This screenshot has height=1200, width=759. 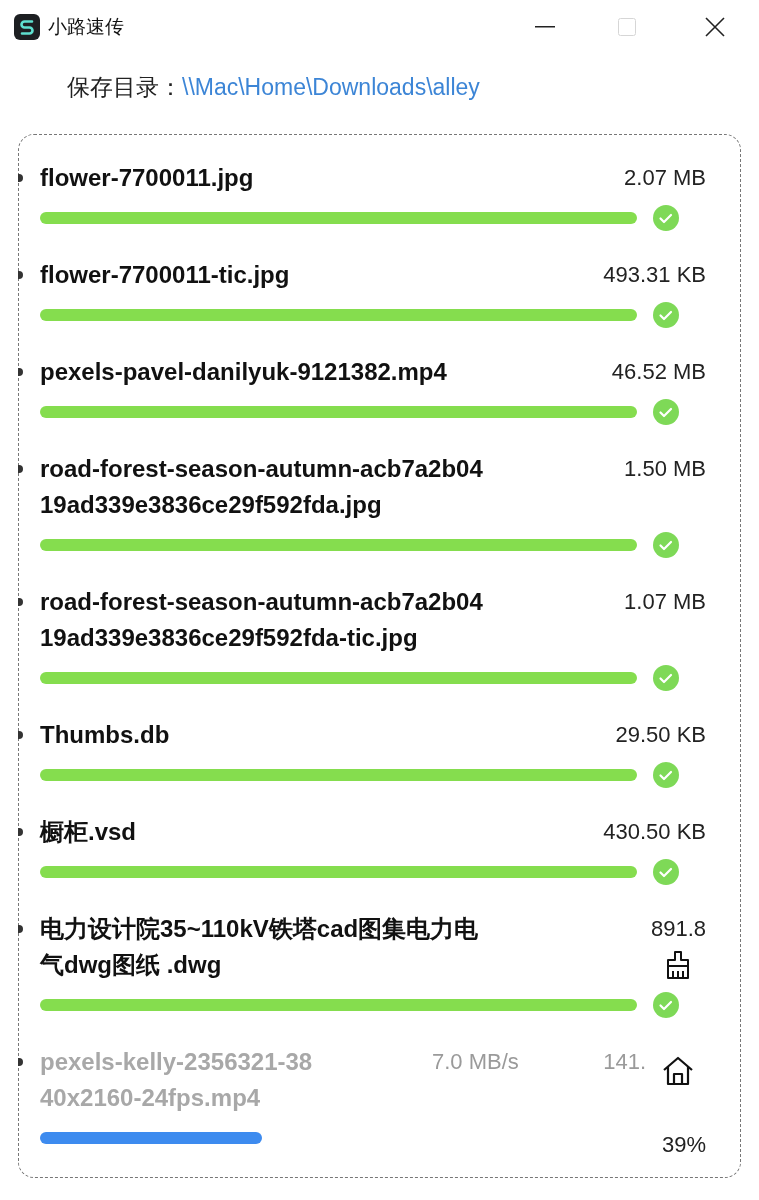 What do you see at coordinates (654, 832) in the screenshot?
I see `file-size: 430.50 KB` at bounding box center [654, 832].